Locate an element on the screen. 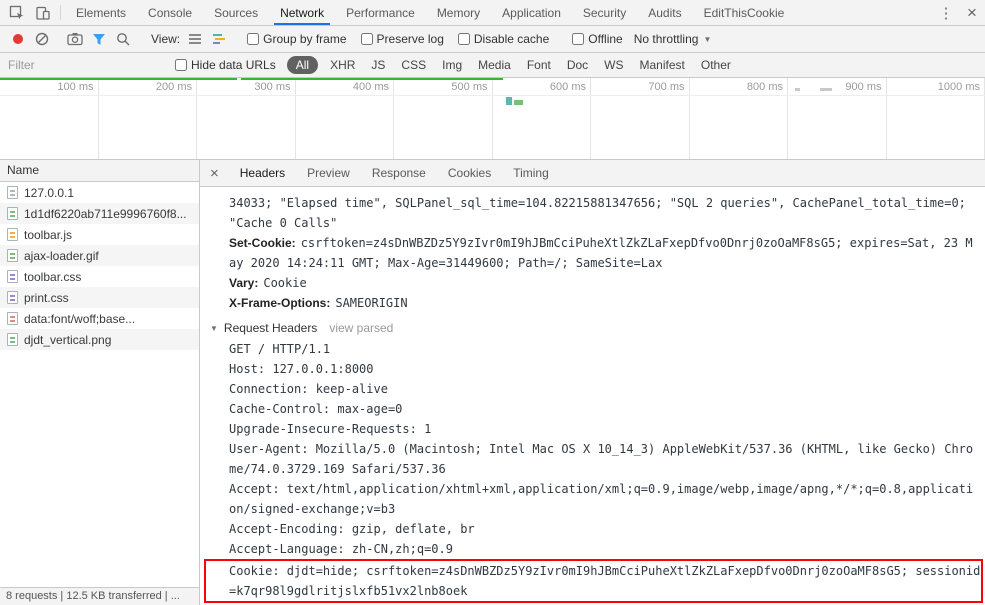  request-row: toolbar.css is located at coordinates (99, 276).